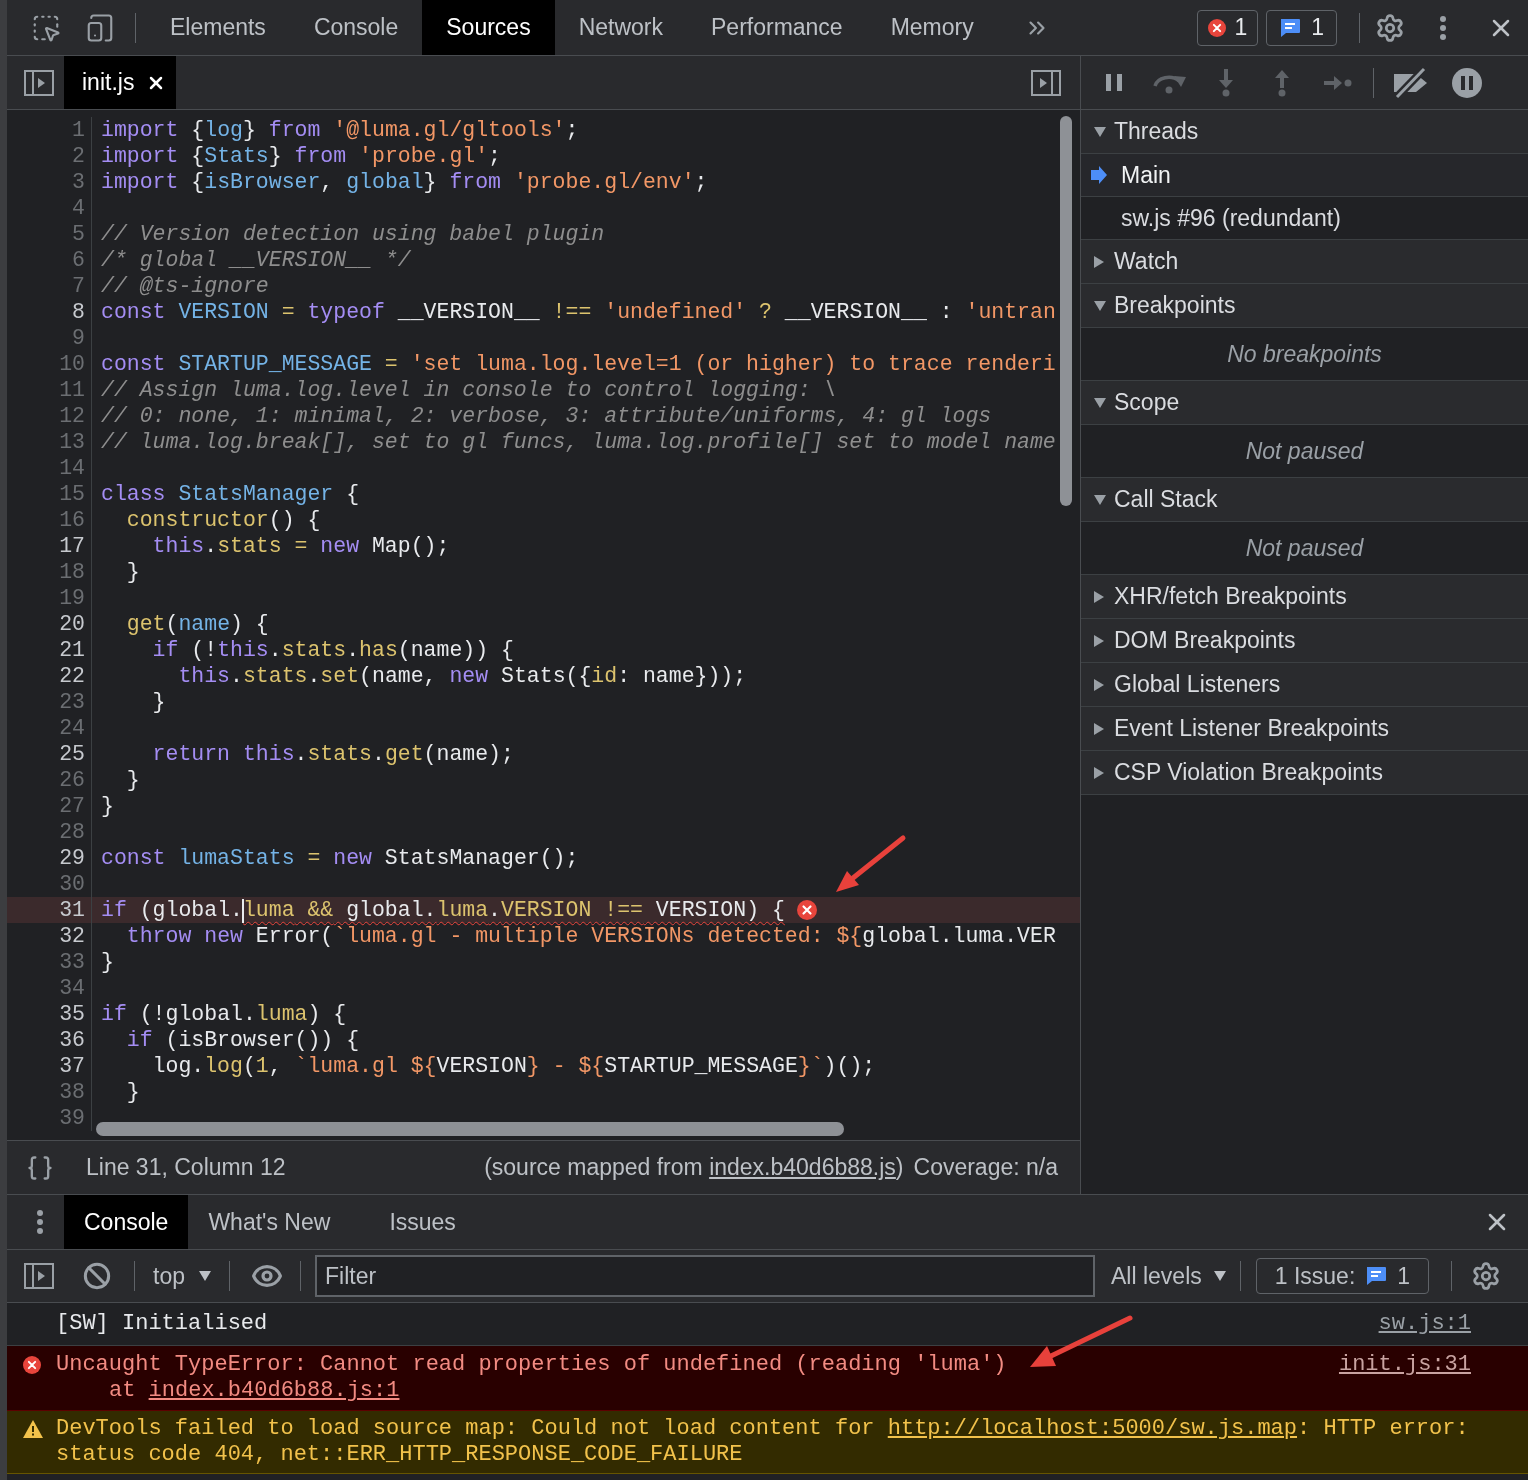  What do you see at coordinates (705, 1276) in the screenshot?
I see `filter-field: Filter` at bounding box center [705, 1276].